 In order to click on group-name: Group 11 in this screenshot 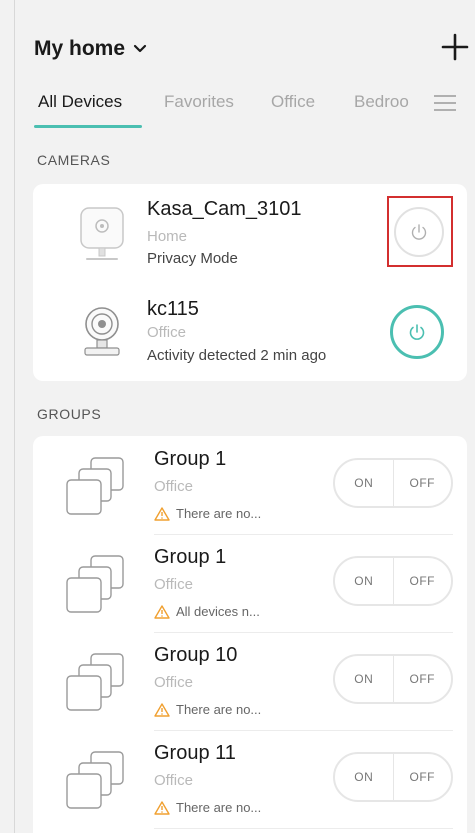, I will do `click(195, 753)`.